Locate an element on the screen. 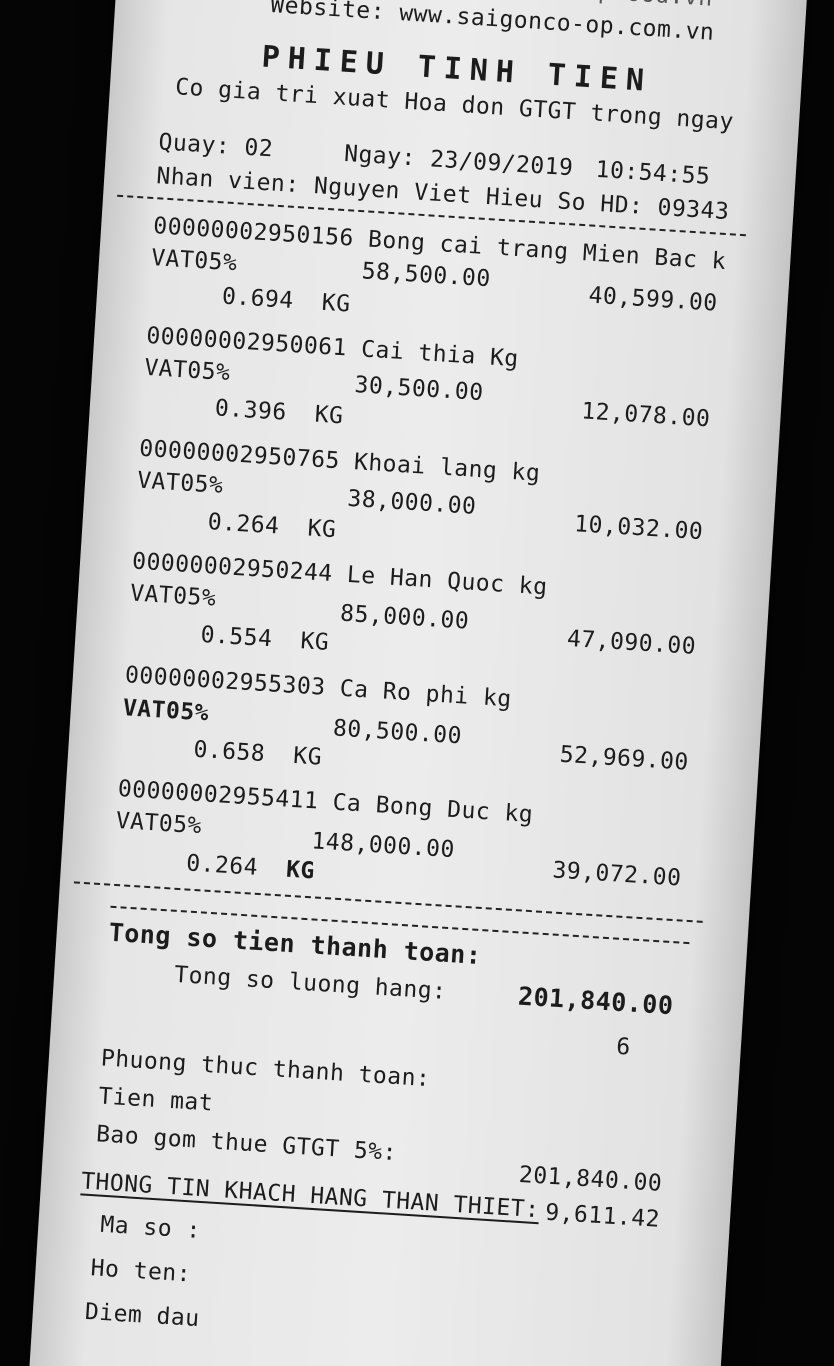  total-value: 201,840.00 is located at coordinates (596, 1001).